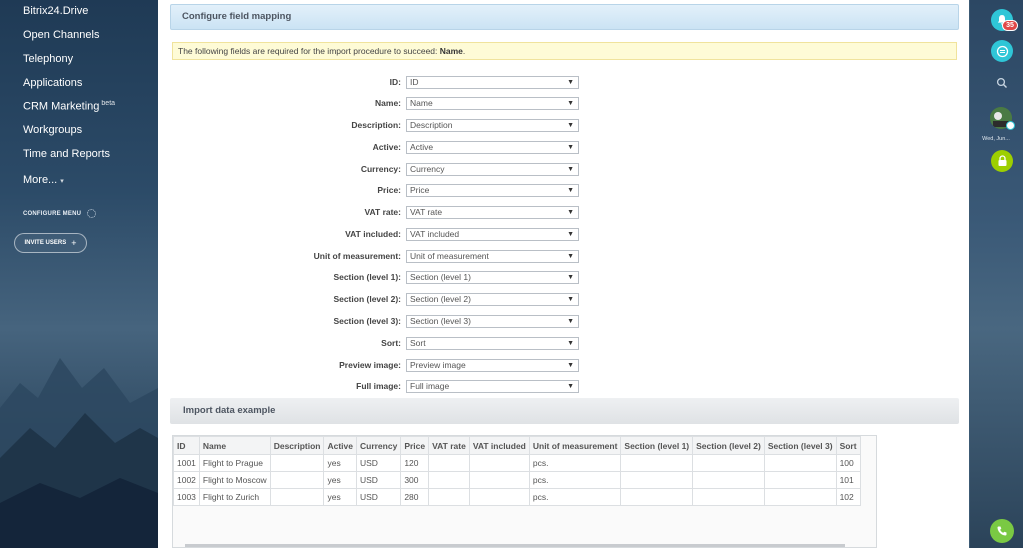 The image size is (1023, 548). What do you see at coordinates (492, 277) in the screenshot?
I see `field-select-section-1: Section (level 1) ▼` at bounding box center [492, 277].